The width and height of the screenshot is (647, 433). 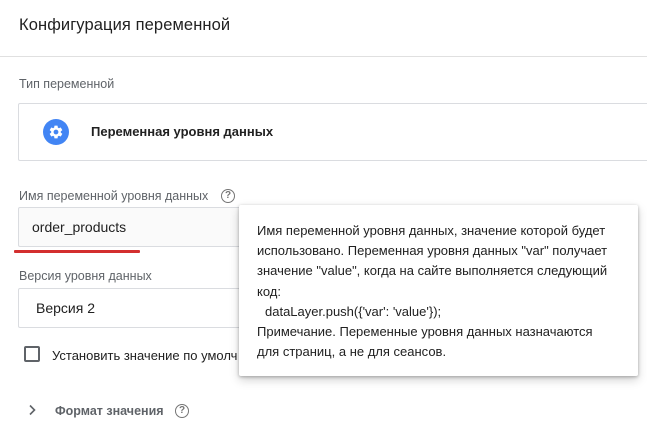 I want to click on dlv-version-select: Версия 2, so click(x=138, y=308).